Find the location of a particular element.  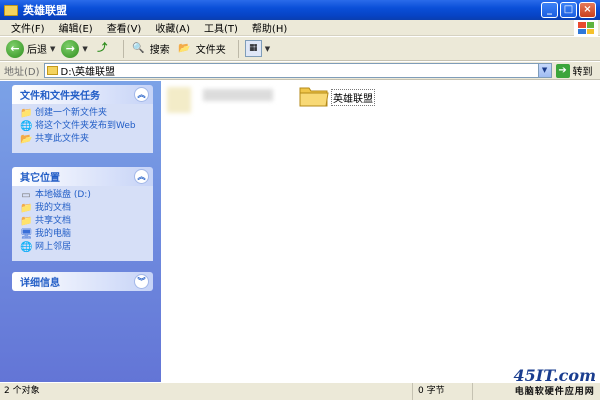

status-extra: 45IT.com 电脑软硬件应用网 is located at coordinates (536, 383).